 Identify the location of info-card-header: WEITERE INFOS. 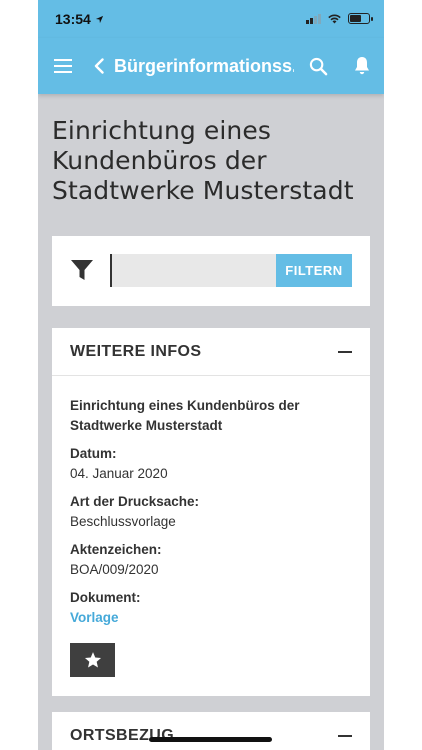
(211, 352).